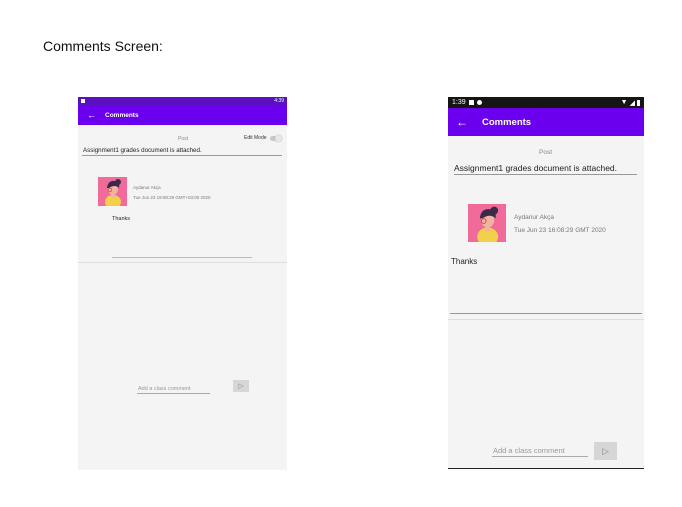 The height and width of the screenshot is (507, 682). Describe the element at coordinates (638, 102) in the screenshot. I see `battery-icon` at that location.